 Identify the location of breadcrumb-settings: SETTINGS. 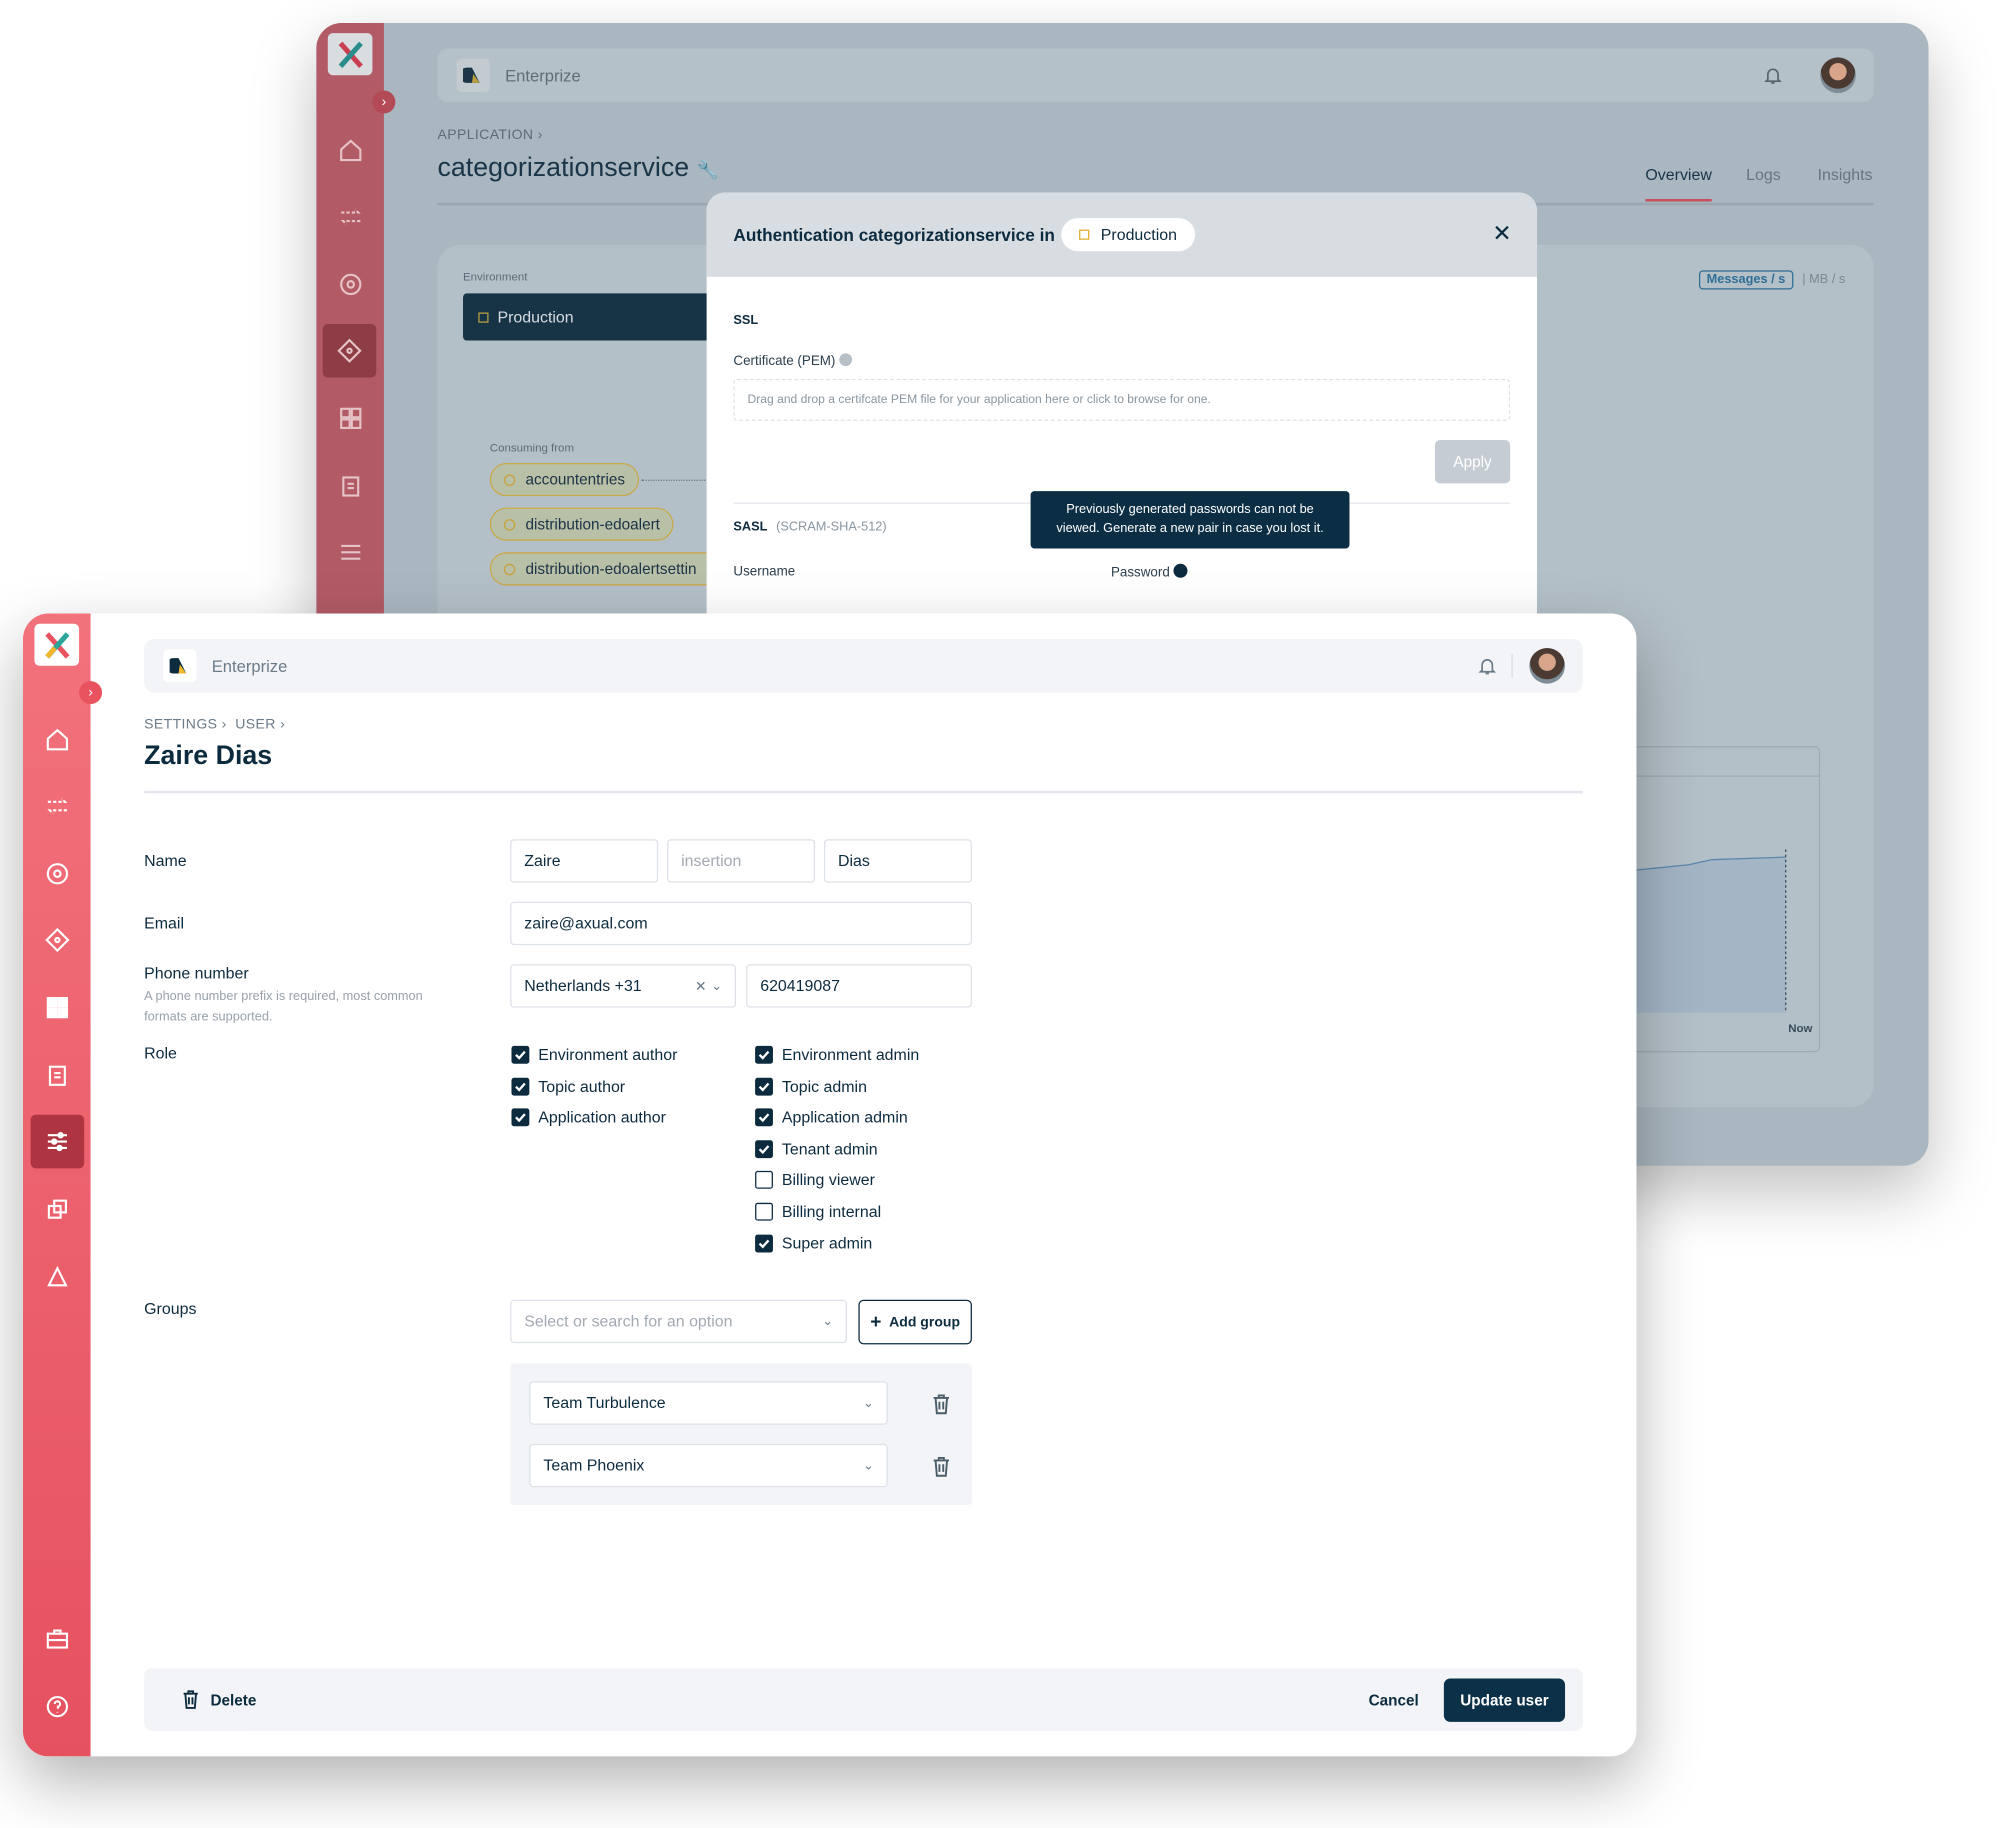
(180, 724).